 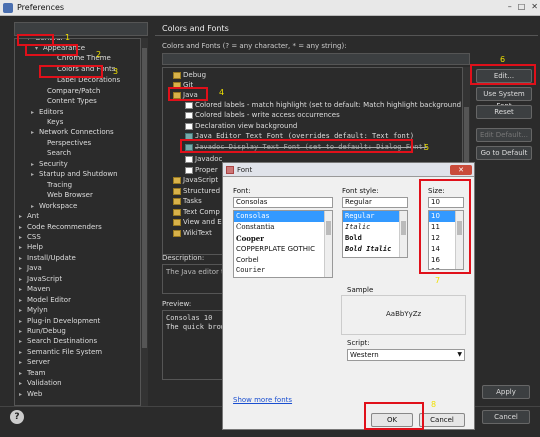 What do you see at coordinates (49, 164) in the screenshot?
I see `tree-item: ▸ Security` at bounding box center [49, 164].